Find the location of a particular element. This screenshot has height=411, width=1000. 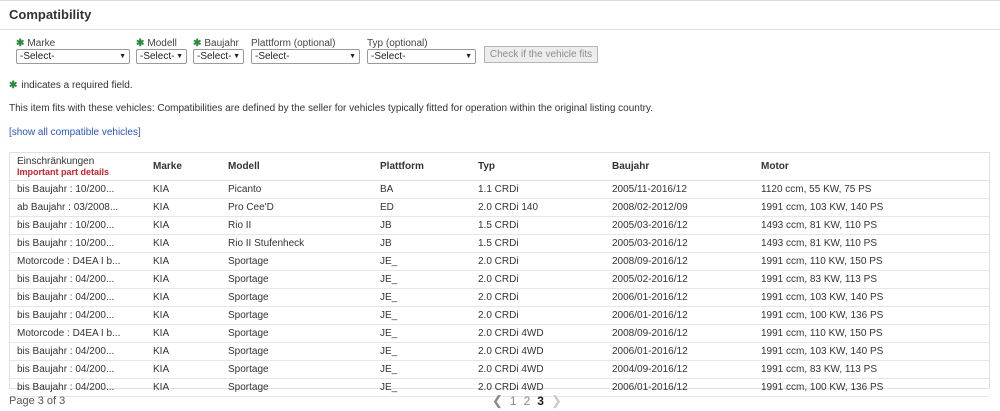

cell-motor: 1991 ccm, 100 KW, 136 PS is located at coordinates (871, 315).